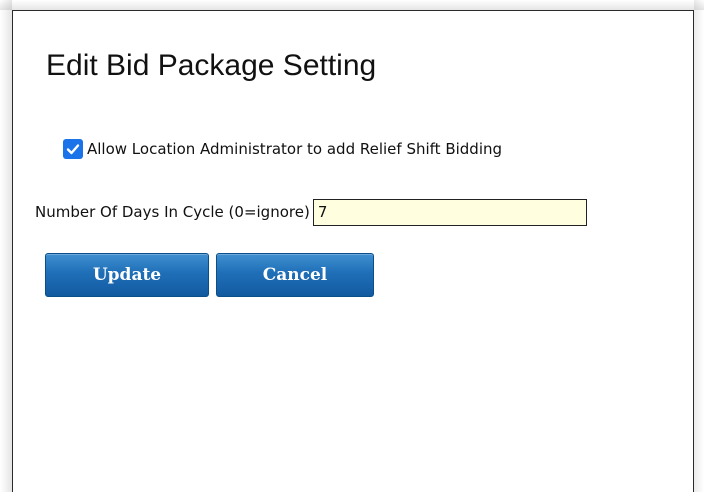 The image size is (704, 492). What do you see at coordinates (211, 65) in the screenshot?
I see `dialog-title: Edit Bid Package Setting` at bounding box center [211, 65].